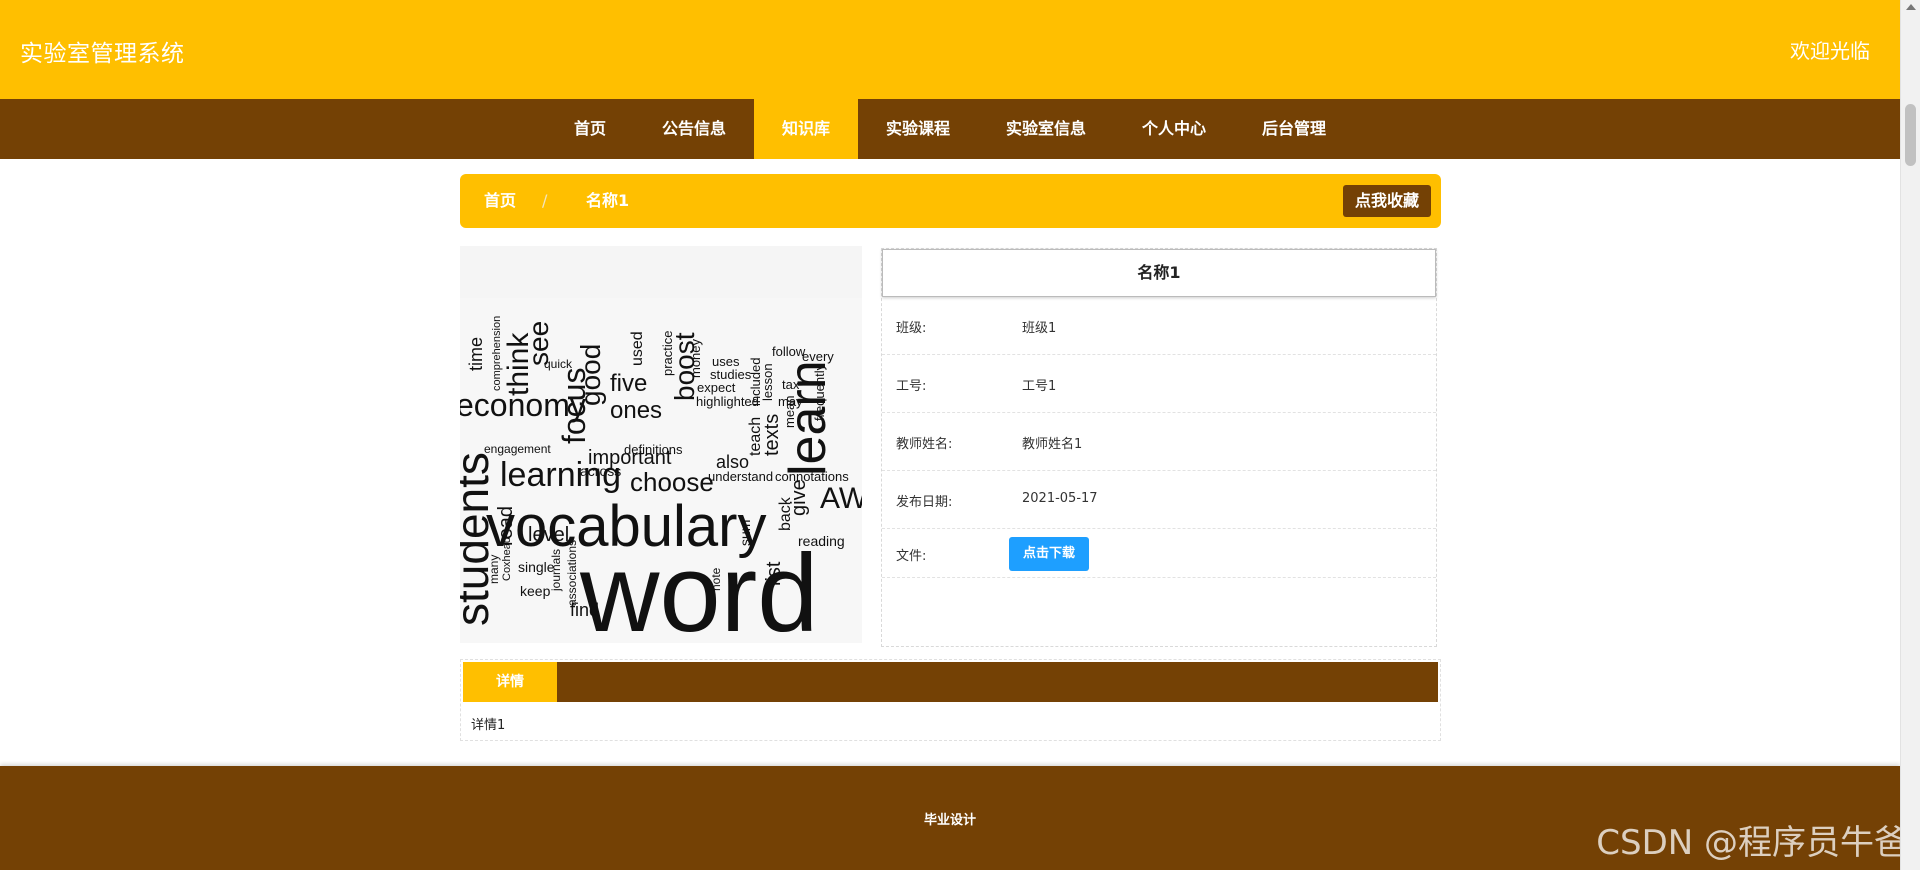 This screenshot has height=870, width=1920. What do you see at coordinates (572, 573) in the screenshot?
I see `word-cloud-word: associations` at bounding box center [572, 573].